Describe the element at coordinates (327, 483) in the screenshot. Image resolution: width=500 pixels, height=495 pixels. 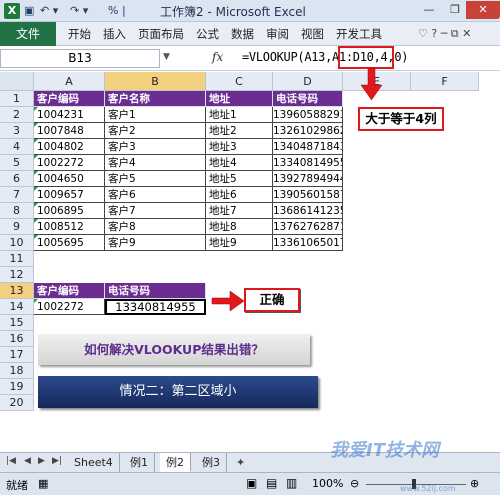
I see `zoom-level: 100%` at that location.